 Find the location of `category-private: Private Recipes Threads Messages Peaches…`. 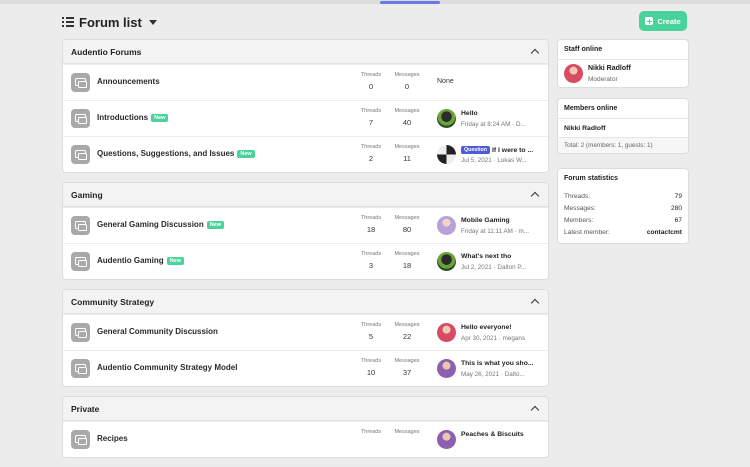

category-private: Private Recipes Threads Messages Peaches… is located at coordinates (305, 427).